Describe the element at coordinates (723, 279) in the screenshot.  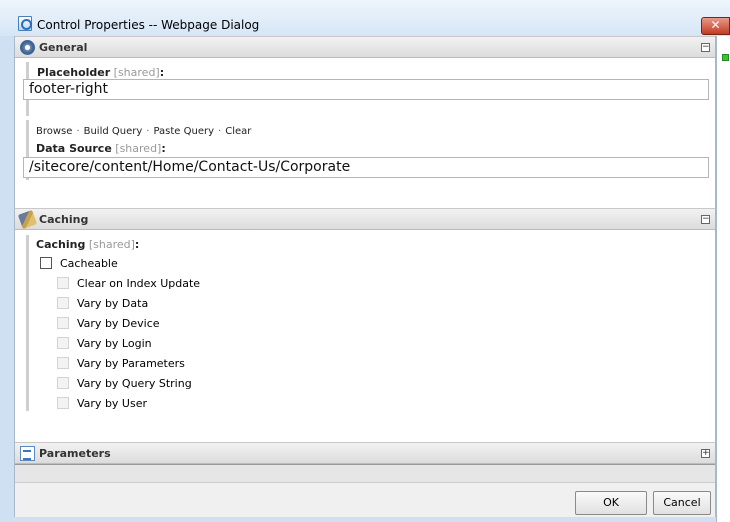
I see `background-page-strip` at that location.